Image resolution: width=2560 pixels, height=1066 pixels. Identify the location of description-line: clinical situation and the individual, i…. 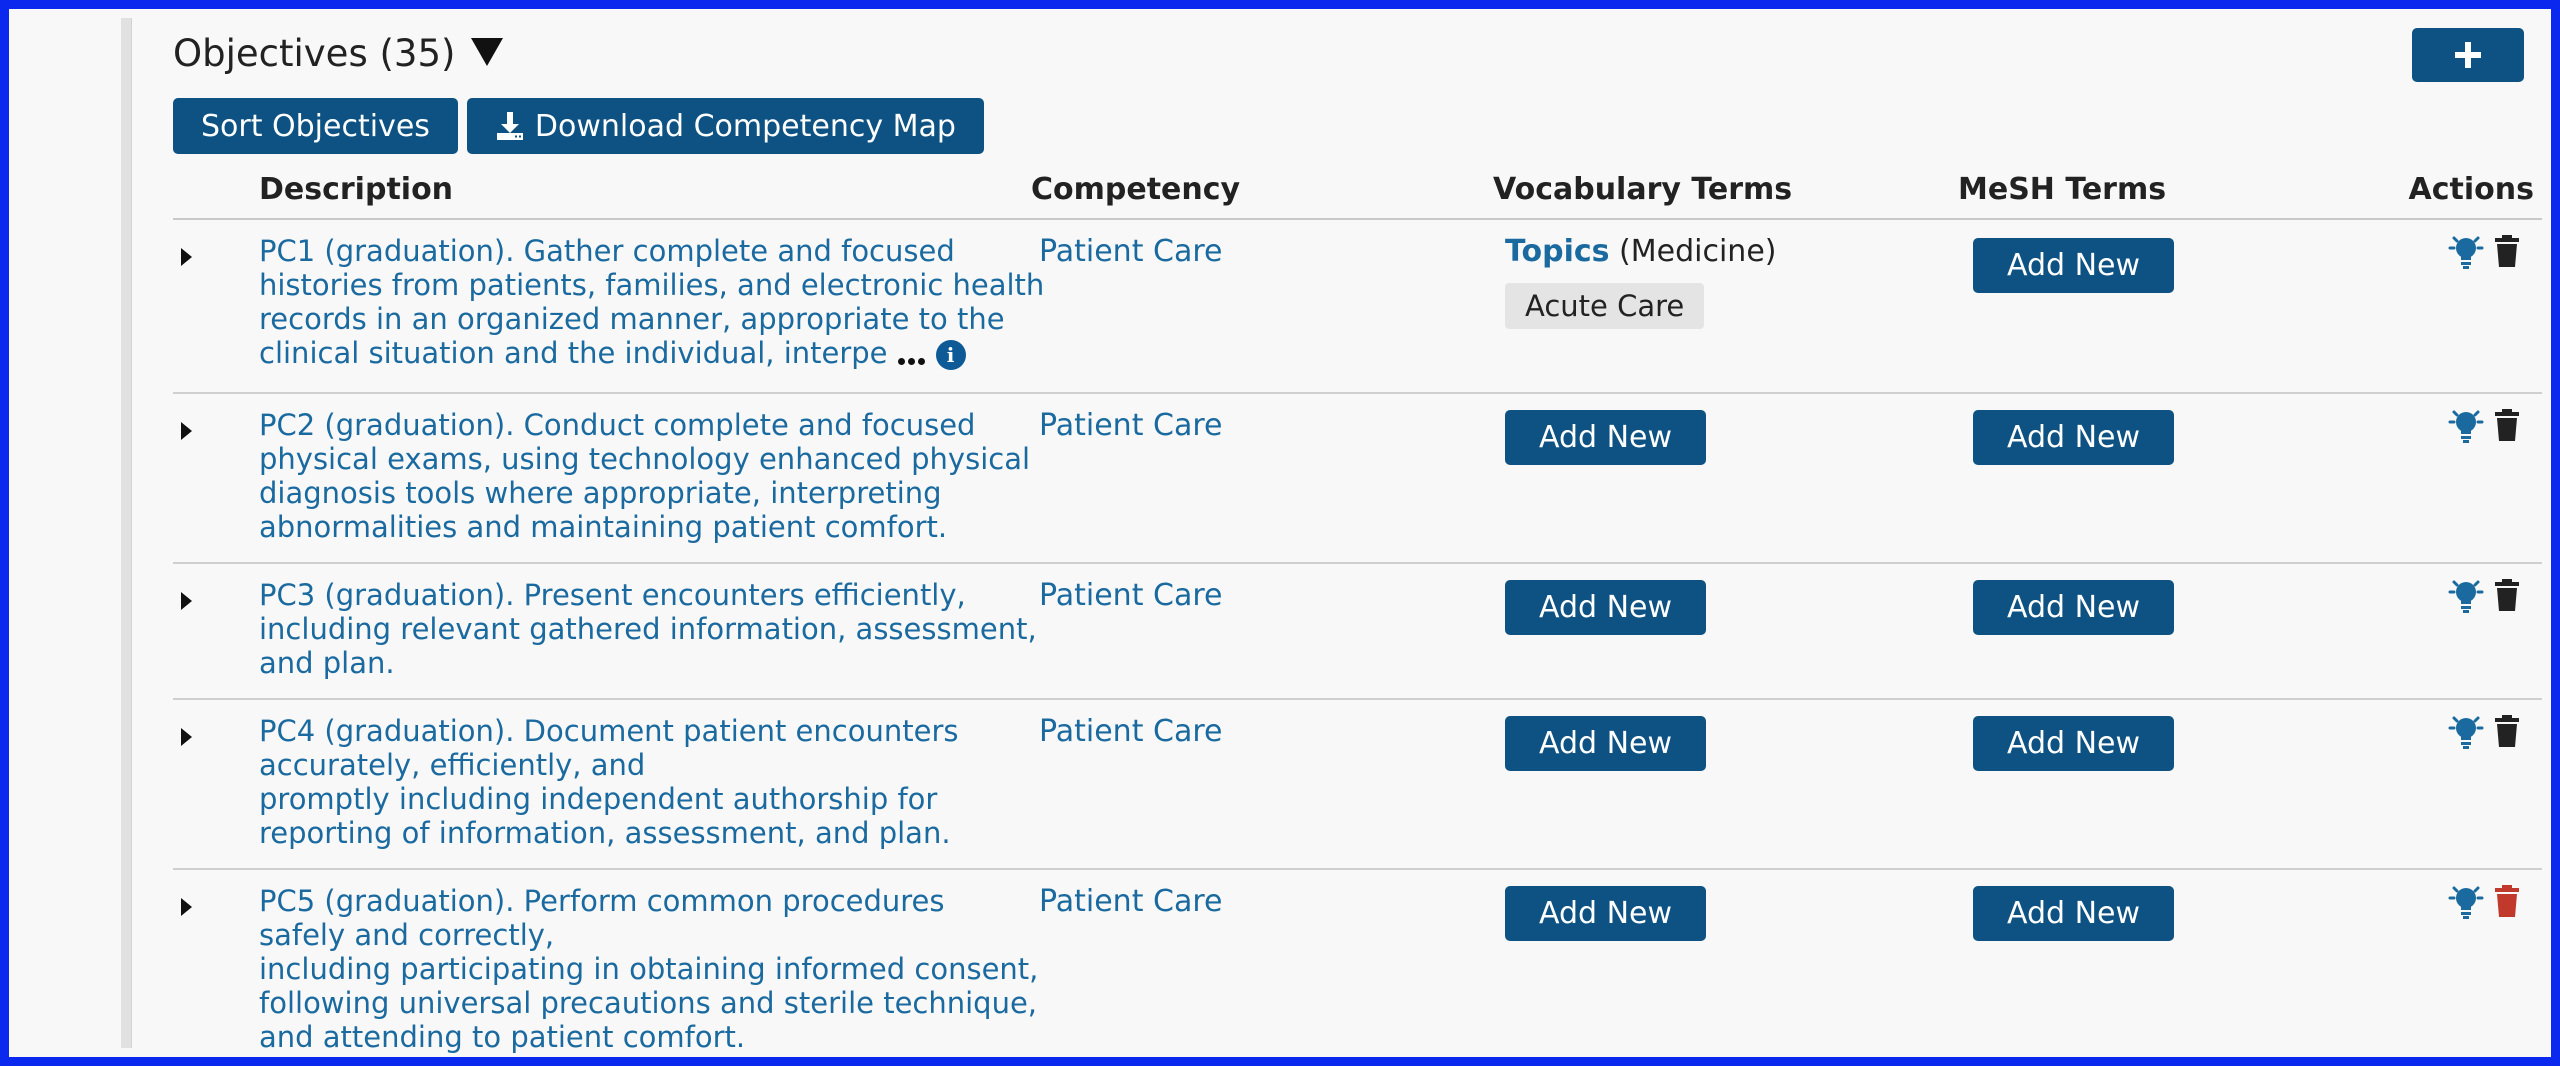
(573, 353).